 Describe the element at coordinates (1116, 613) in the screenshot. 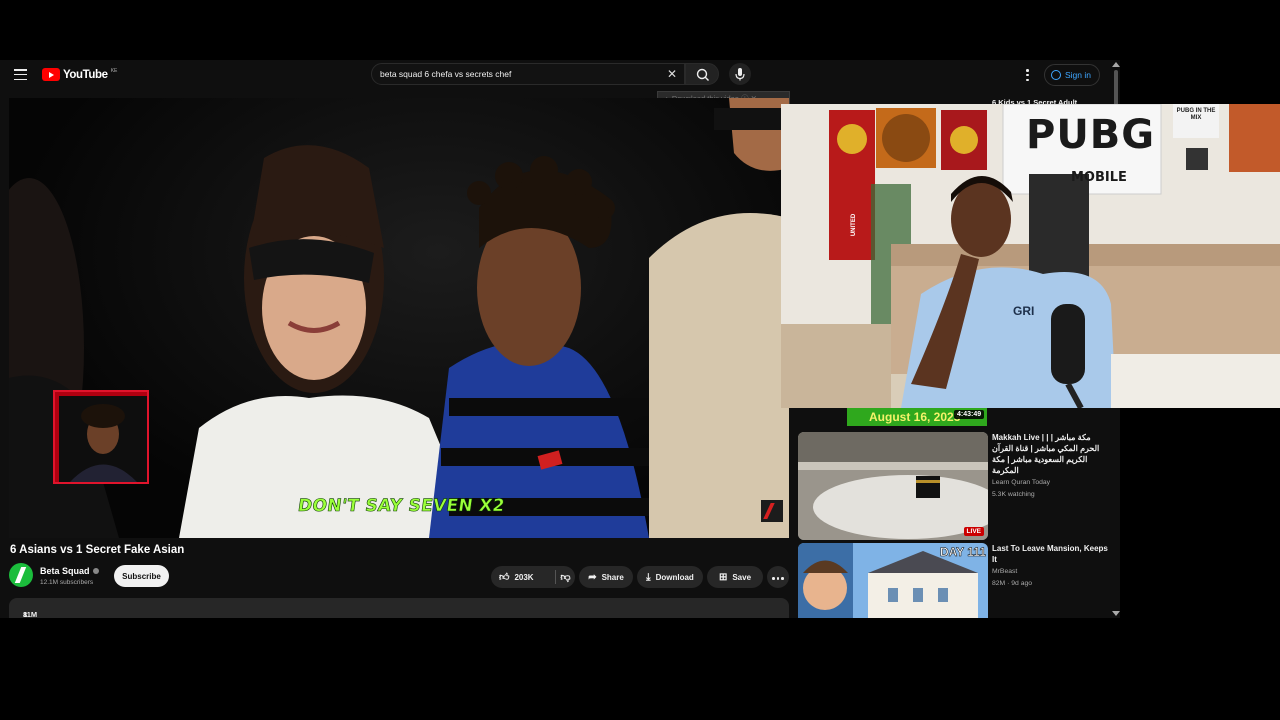

I see `scroll-down-arrow-icon` at that location.